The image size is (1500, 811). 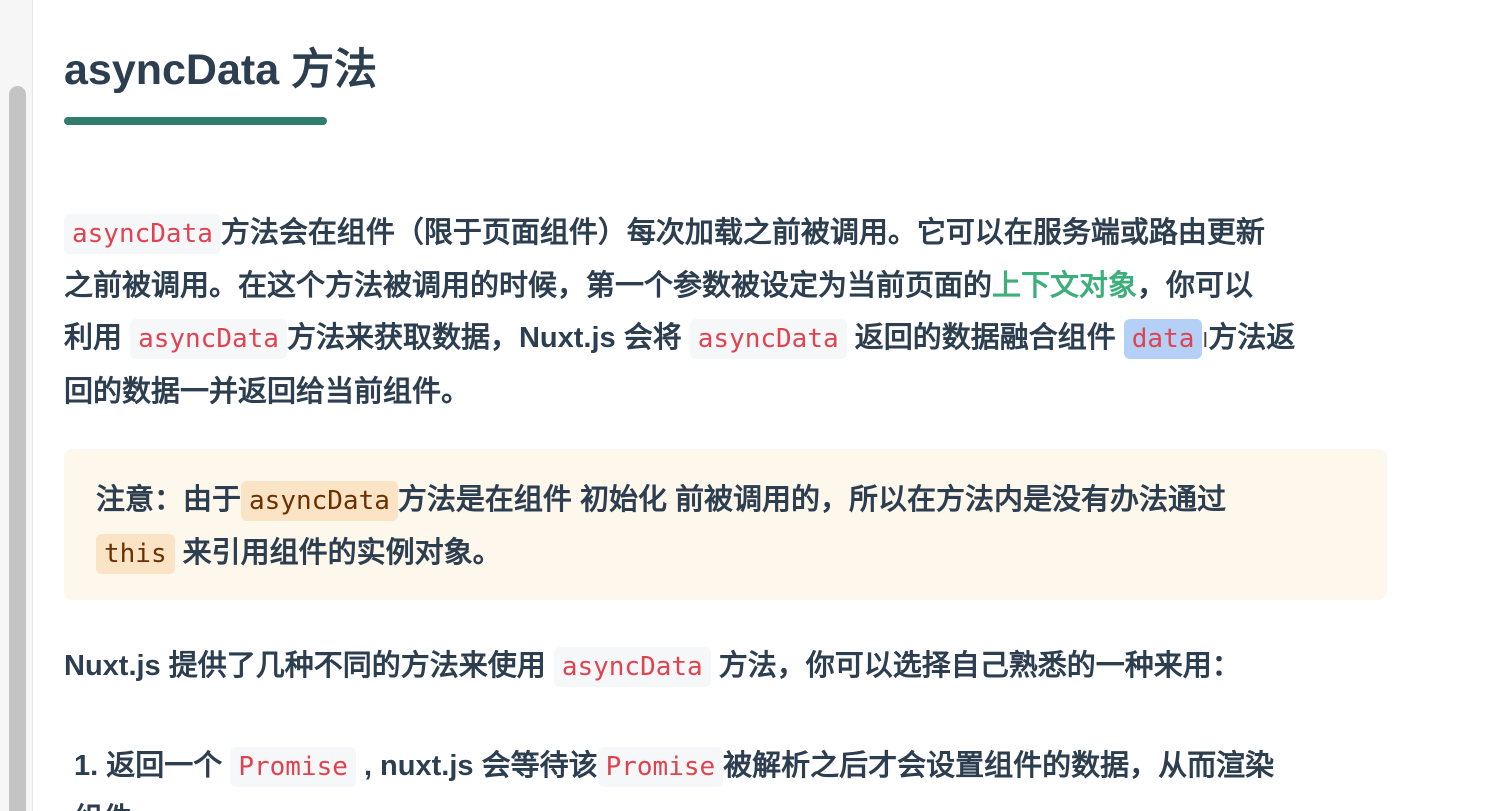 What do you see at coordinates (17, 448) in the screenshot?
I see `scrollbar-thumb` at bounding box center [17, 448].